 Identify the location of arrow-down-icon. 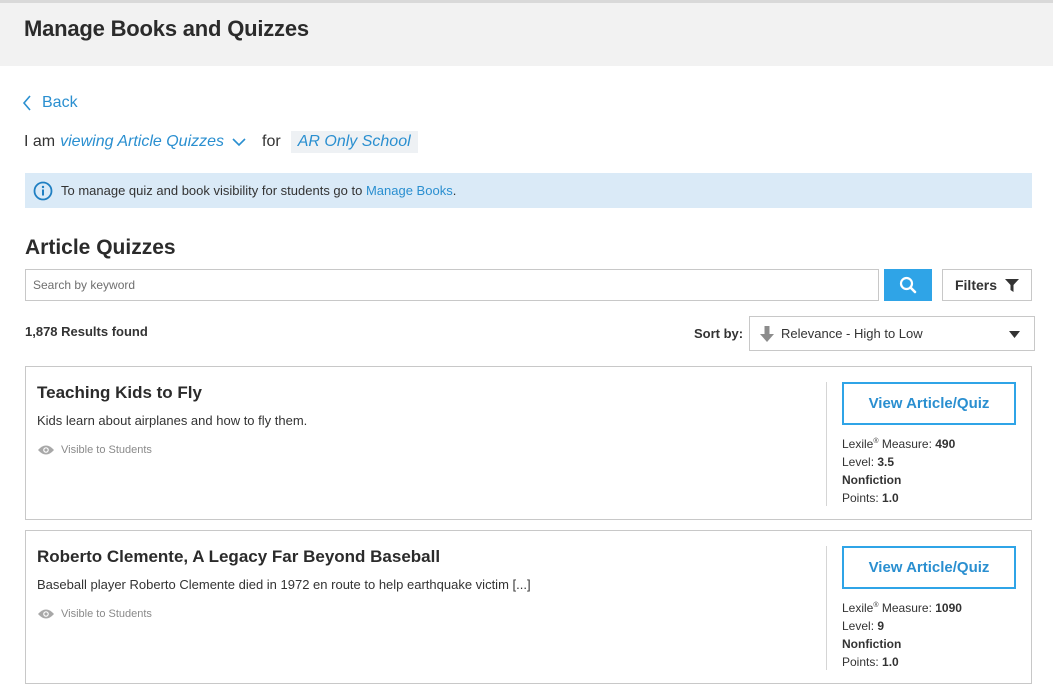
(767, 333).